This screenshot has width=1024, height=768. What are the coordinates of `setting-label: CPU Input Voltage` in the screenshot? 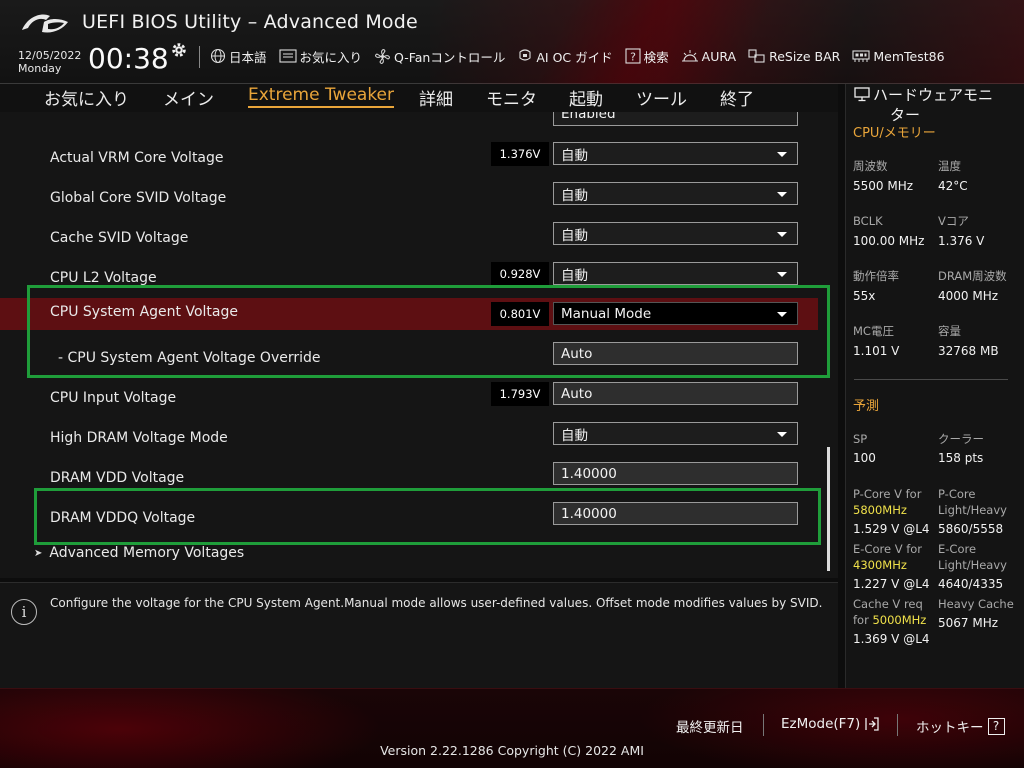 It's located at (113, 398).